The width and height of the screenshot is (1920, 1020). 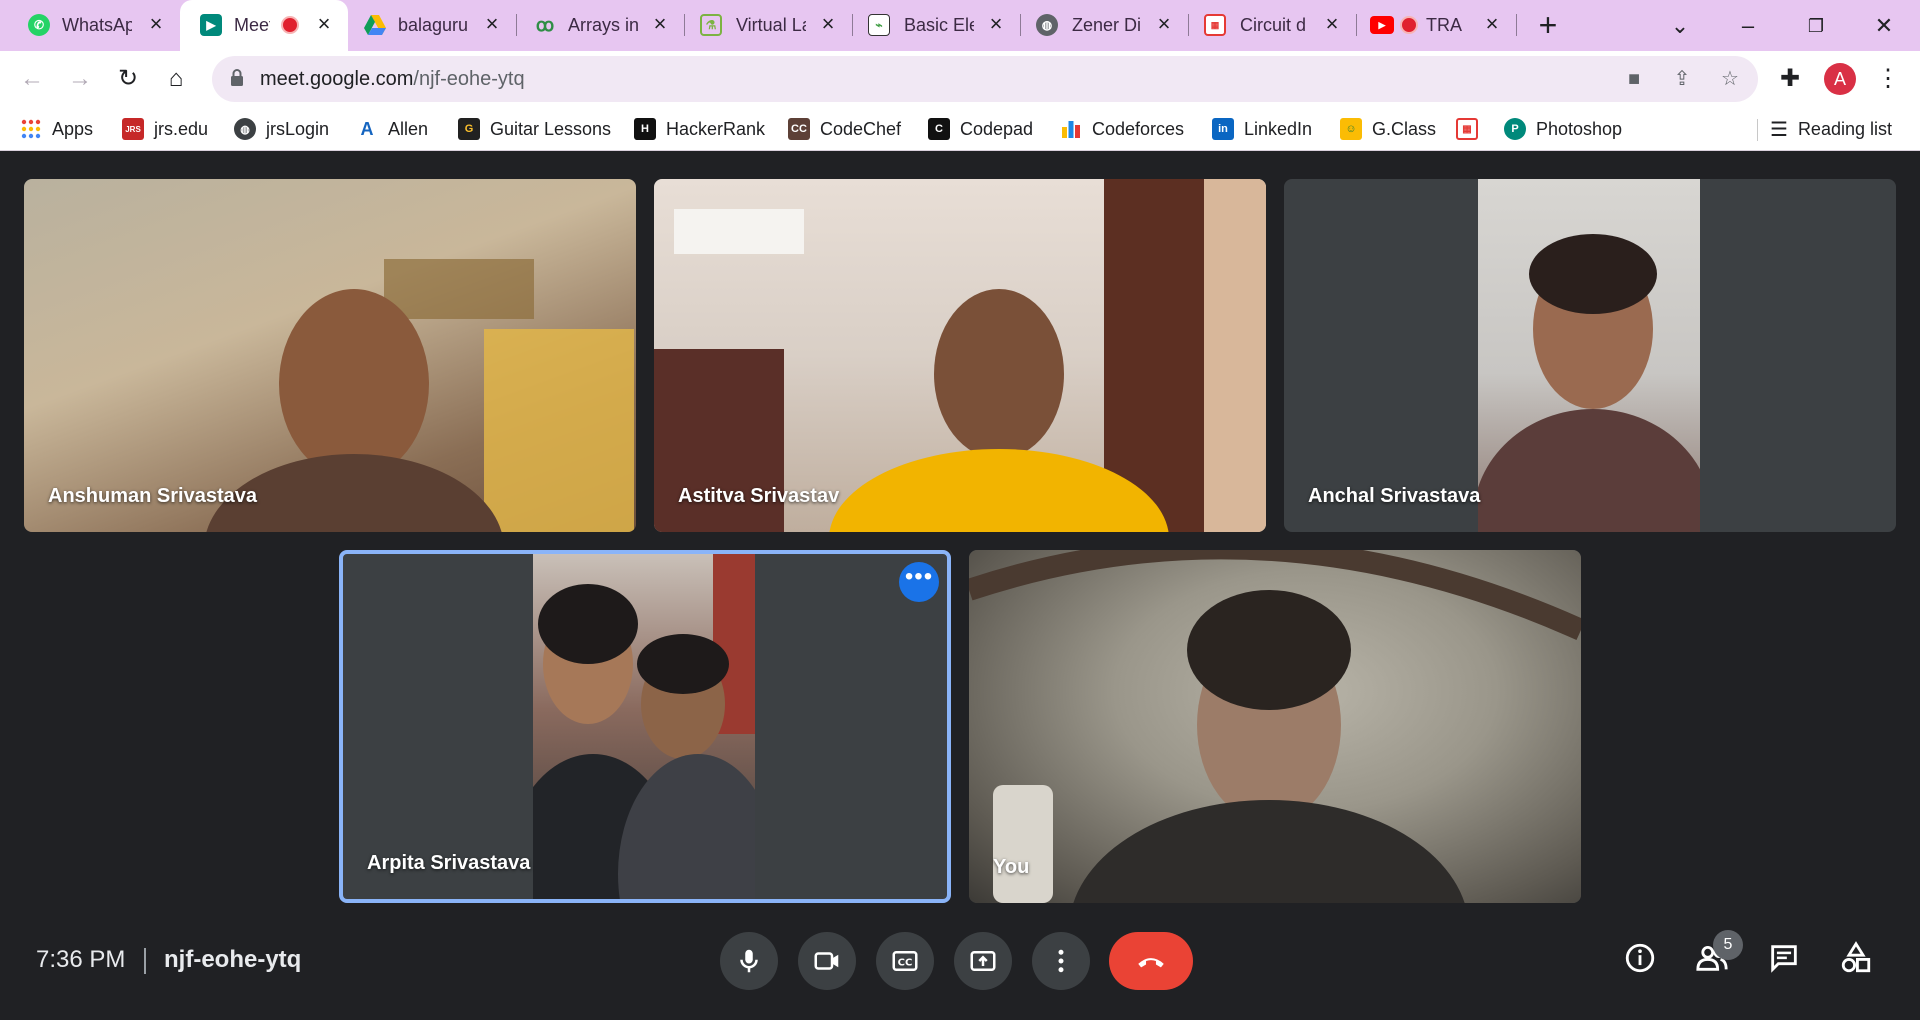 What do you see at coordinates (997, 128) in the screenshot?
I see `bookmark-label: Codepad` at bounding box center [997, 128].